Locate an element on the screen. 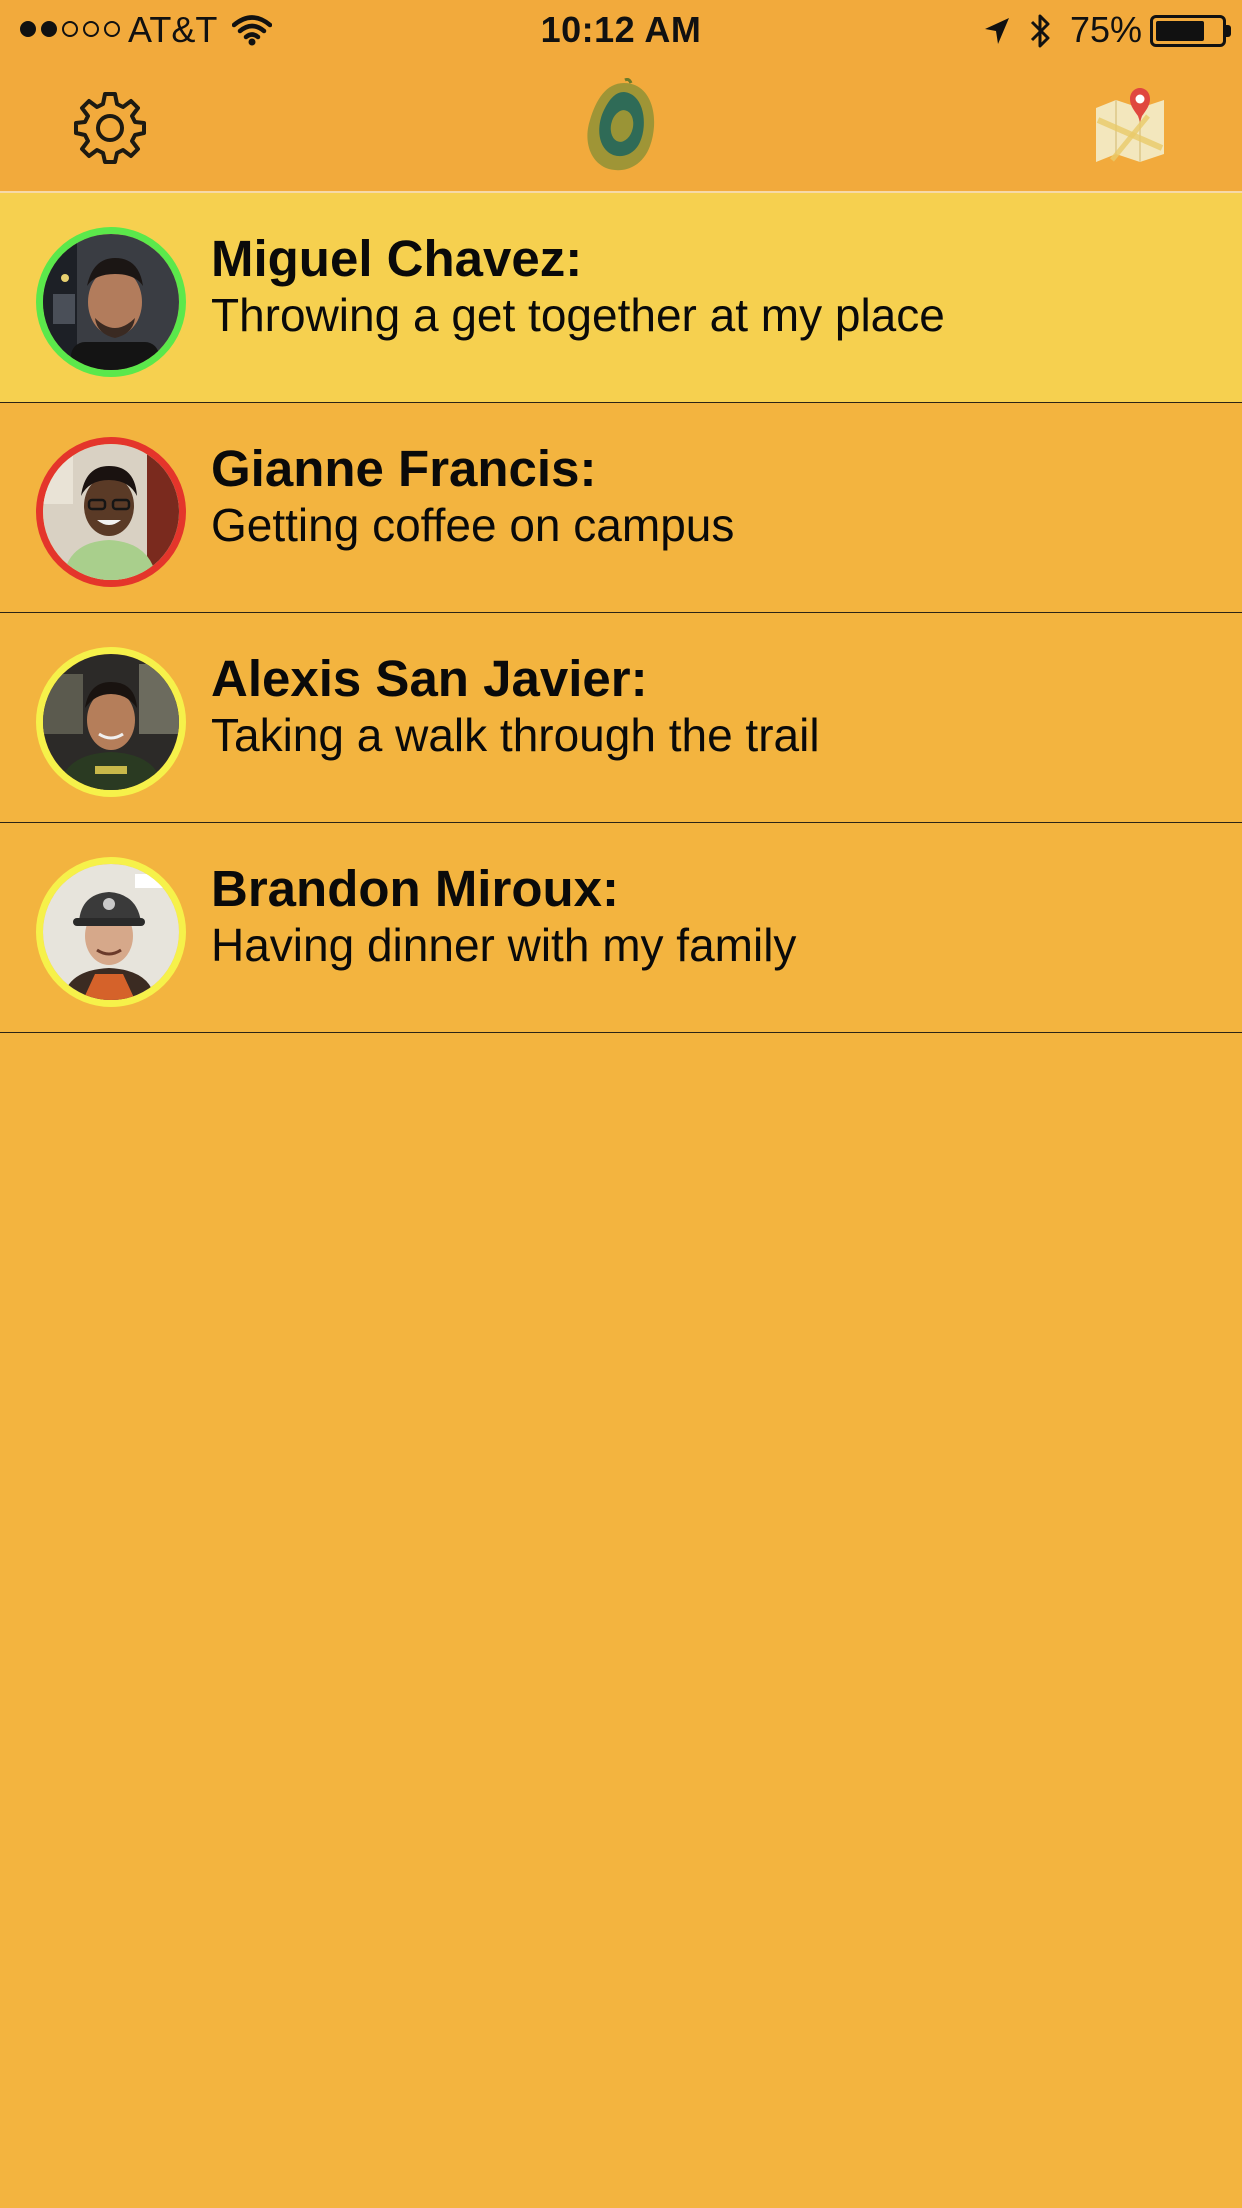  friend-status-text: Getting coffee on campus is located at coordinates (473, 525).